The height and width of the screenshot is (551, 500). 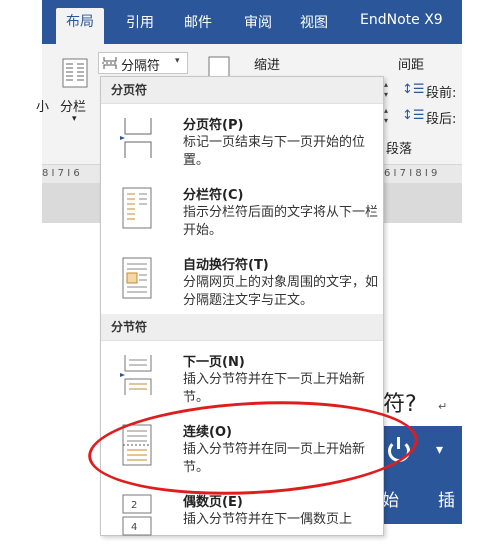 I want to click on size-label: 小, so click(x=42, y=105).